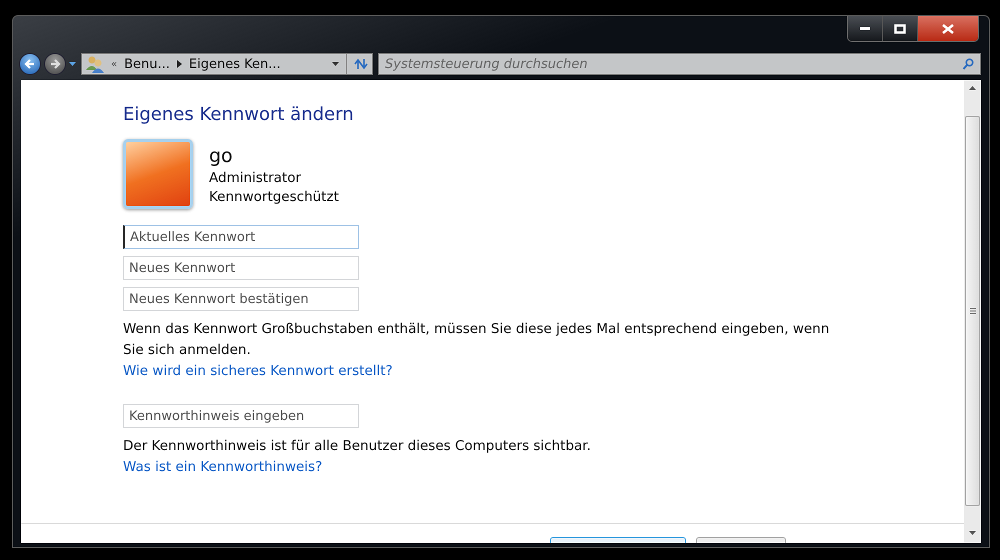  Describe the element at coordinates (357, 446) in the screenshot. I see `hint-note: Der Kennworthinweis ist für alle Benutzer dieses Computers sichtbar.` at that location.